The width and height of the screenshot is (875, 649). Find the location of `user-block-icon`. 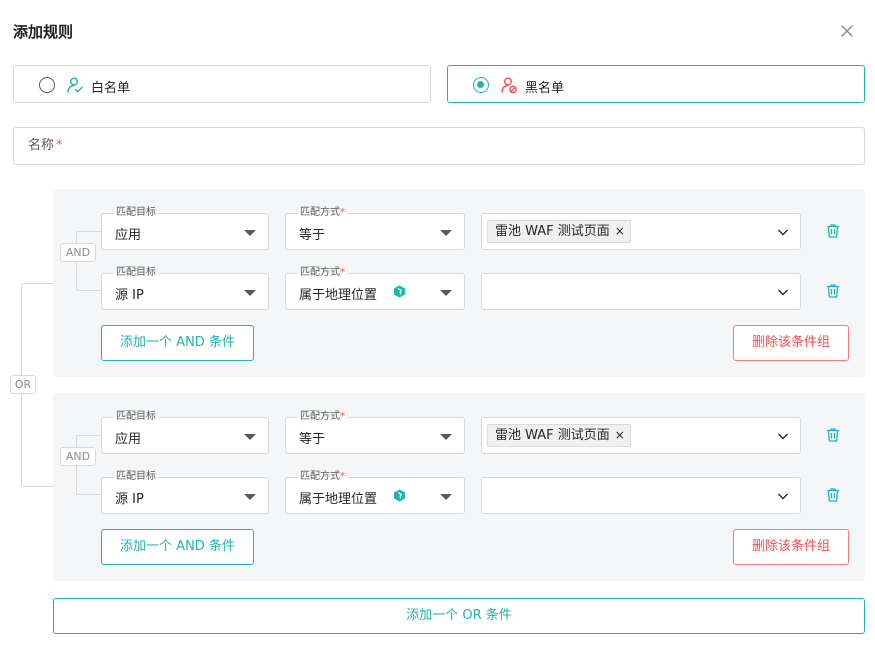

user-block-icon is located at coordinates (509, 85).